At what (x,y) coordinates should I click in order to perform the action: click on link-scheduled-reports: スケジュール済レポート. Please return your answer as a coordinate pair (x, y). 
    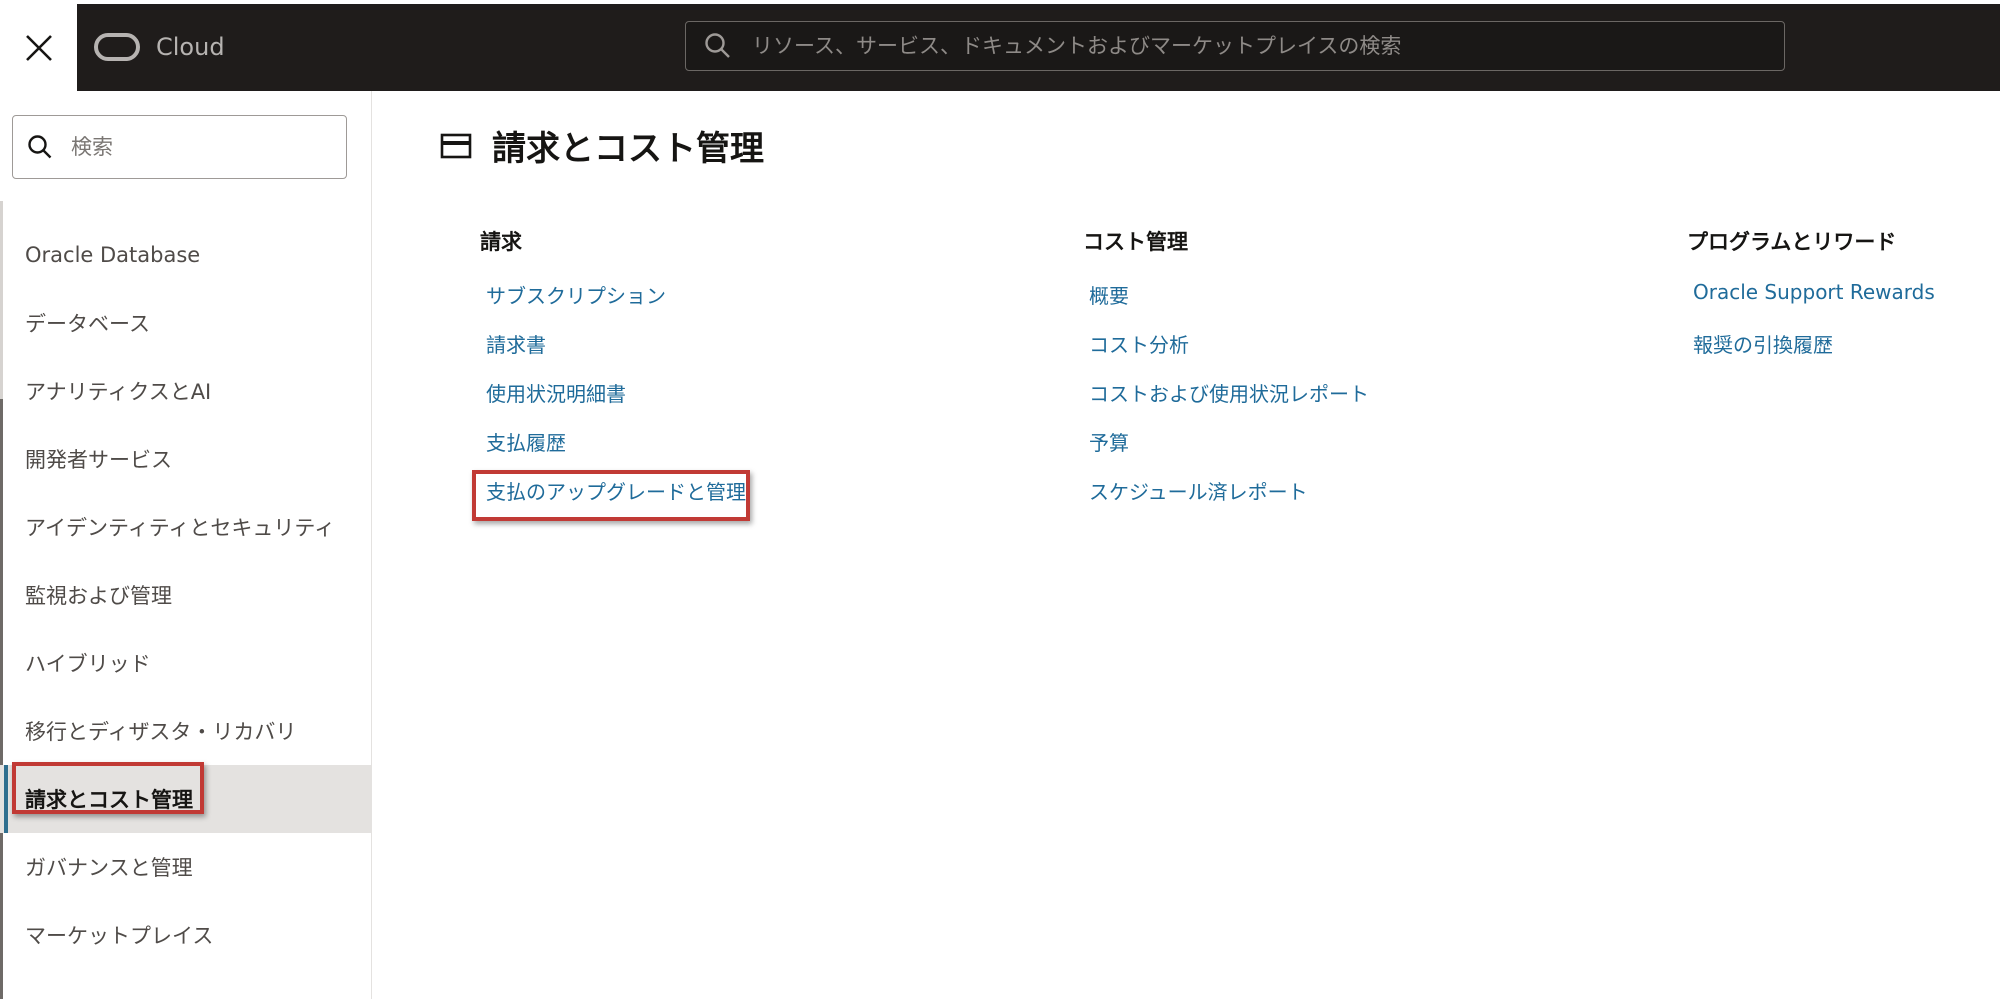
    Looking at the image, I should click on (1226, 500).